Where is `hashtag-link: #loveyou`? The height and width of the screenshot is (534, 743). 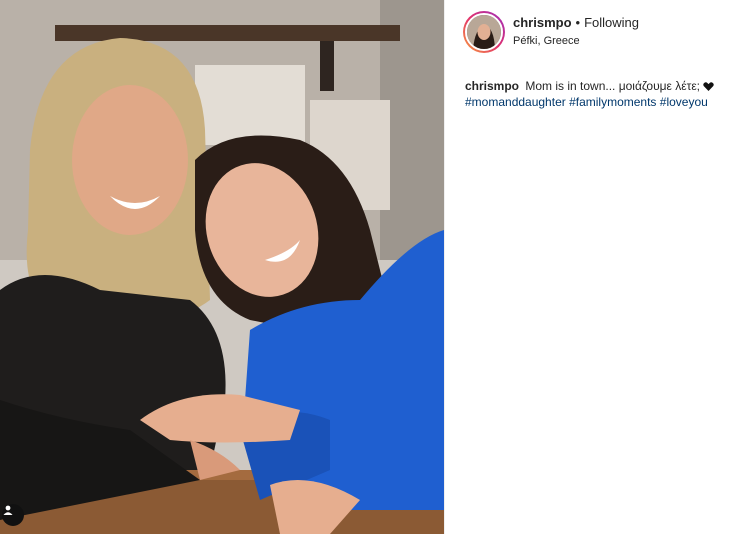
hashtag-link: #loveyou is located at coordinates (684, 102).